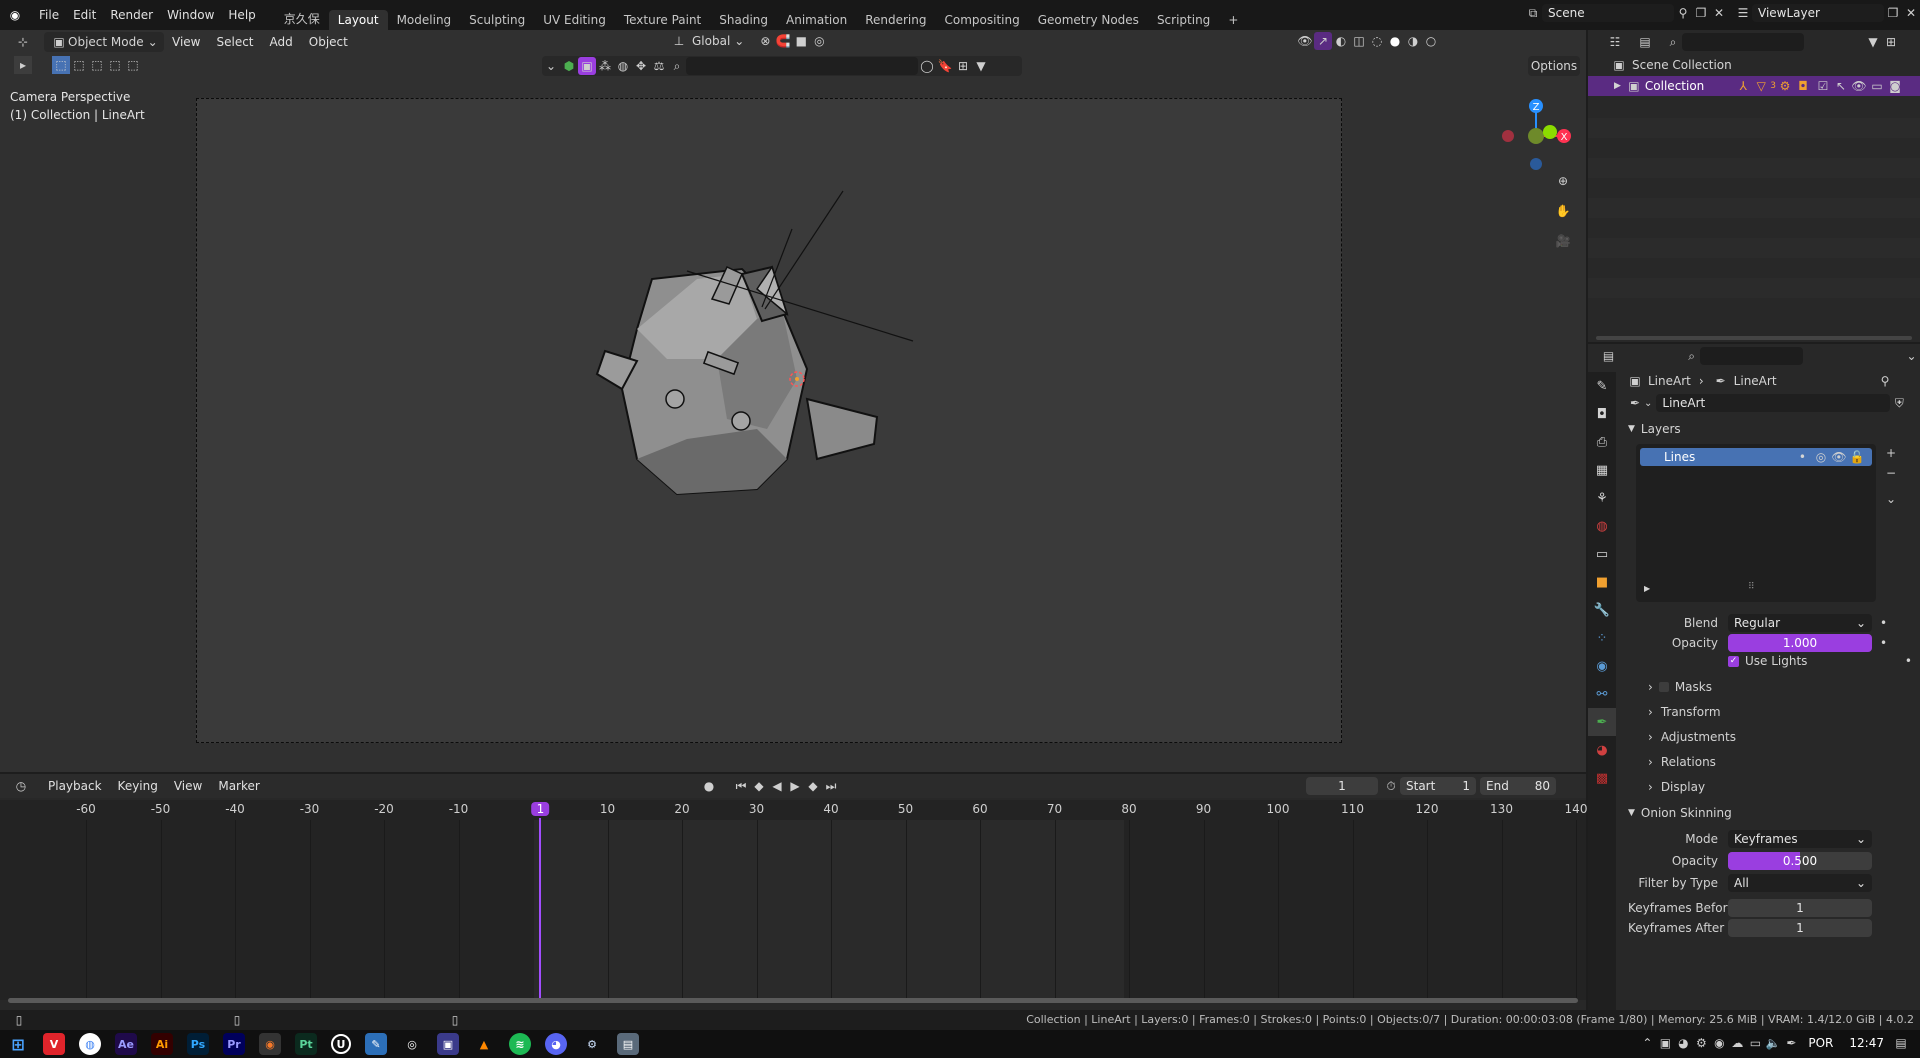 Image resolution: width=1920 pixels, height=1058 pixels. What do you see at coordinates (1563, 211) in the screenshot?
I see `pan-hand-icon: ✋` at bounding box center [1563, 211].